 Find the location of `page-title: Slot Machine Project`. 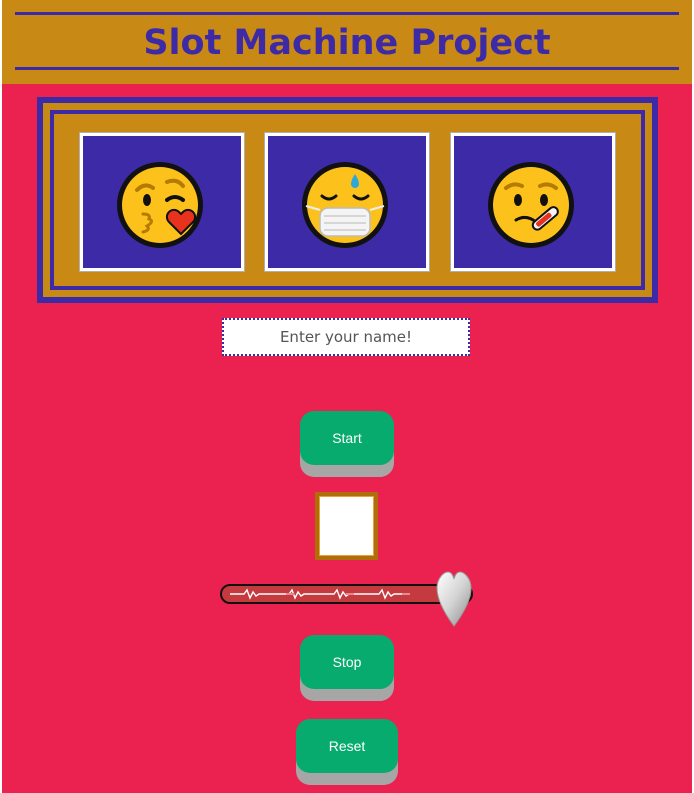

page-title: Slot Machine Project is located at coordinates (347, 43).